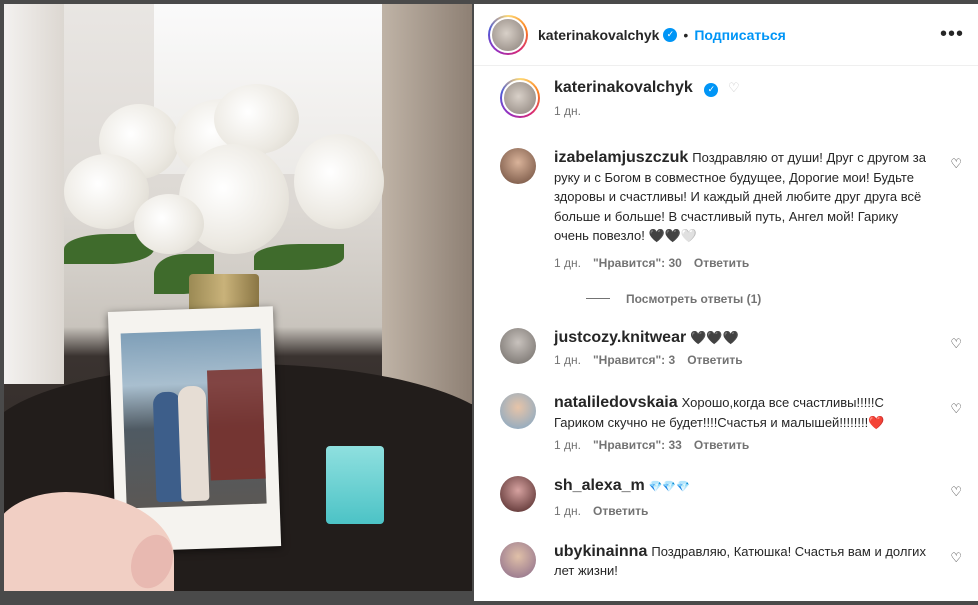  What do you see at coordinates (616, 402) in the screenshot?
I see `comment-username: nataliledovskaia` at bounding box center [616, 402].